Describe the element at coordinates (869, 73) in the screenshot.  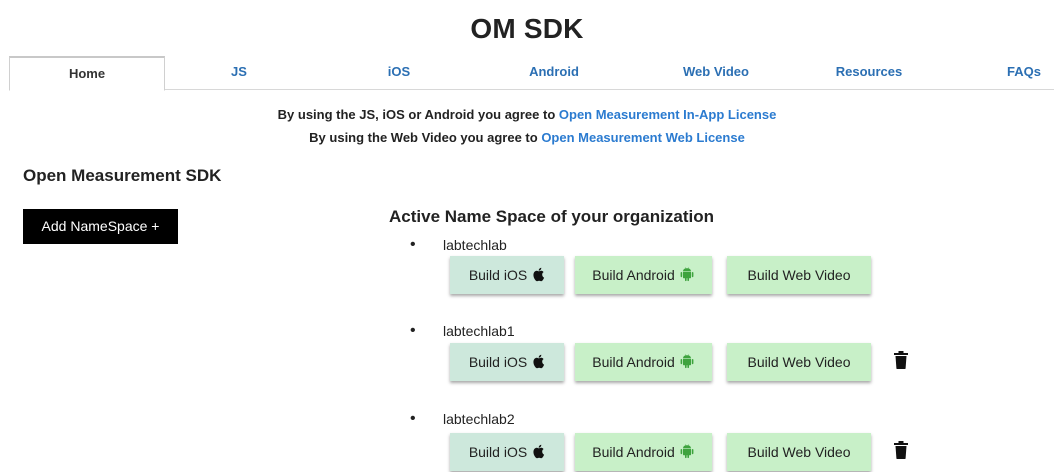
I see `tab-resources: Resources` at that location.